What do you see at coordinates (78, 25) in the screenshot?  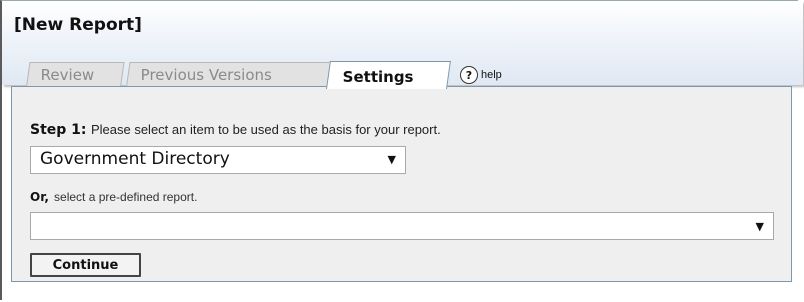 I see `page-title: [New Report]` at bounding box center [78, 25].